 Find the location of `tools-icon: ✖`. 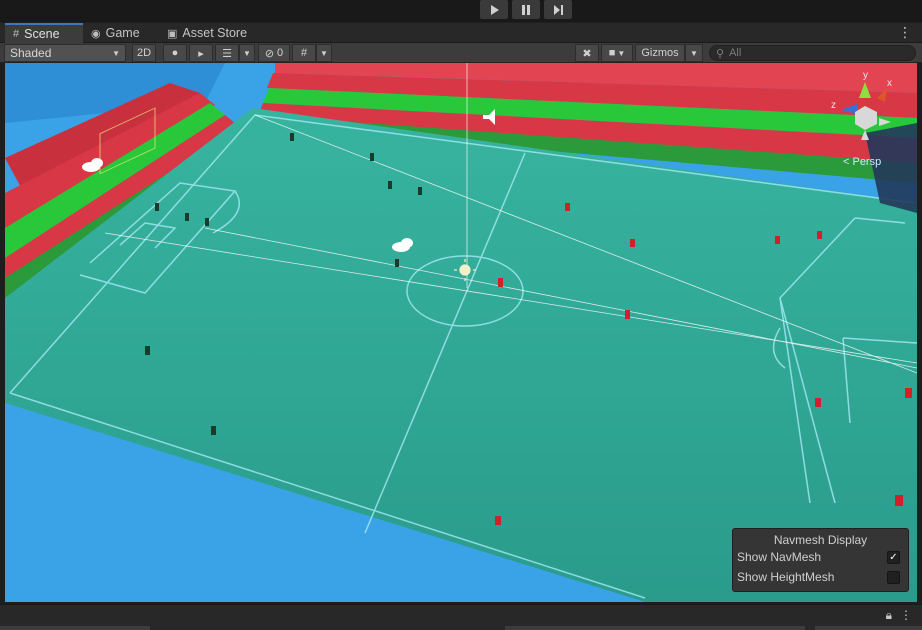

tools-icon: ✖ is located at coordinates (587, 53).